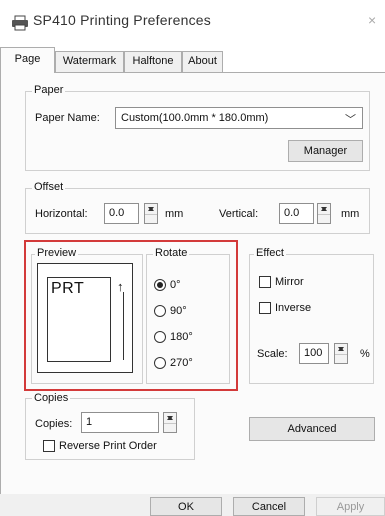 The height and width of the screenshot is (516, 385). I want to click on tab-halftone: Halftone, so click(153, 61).